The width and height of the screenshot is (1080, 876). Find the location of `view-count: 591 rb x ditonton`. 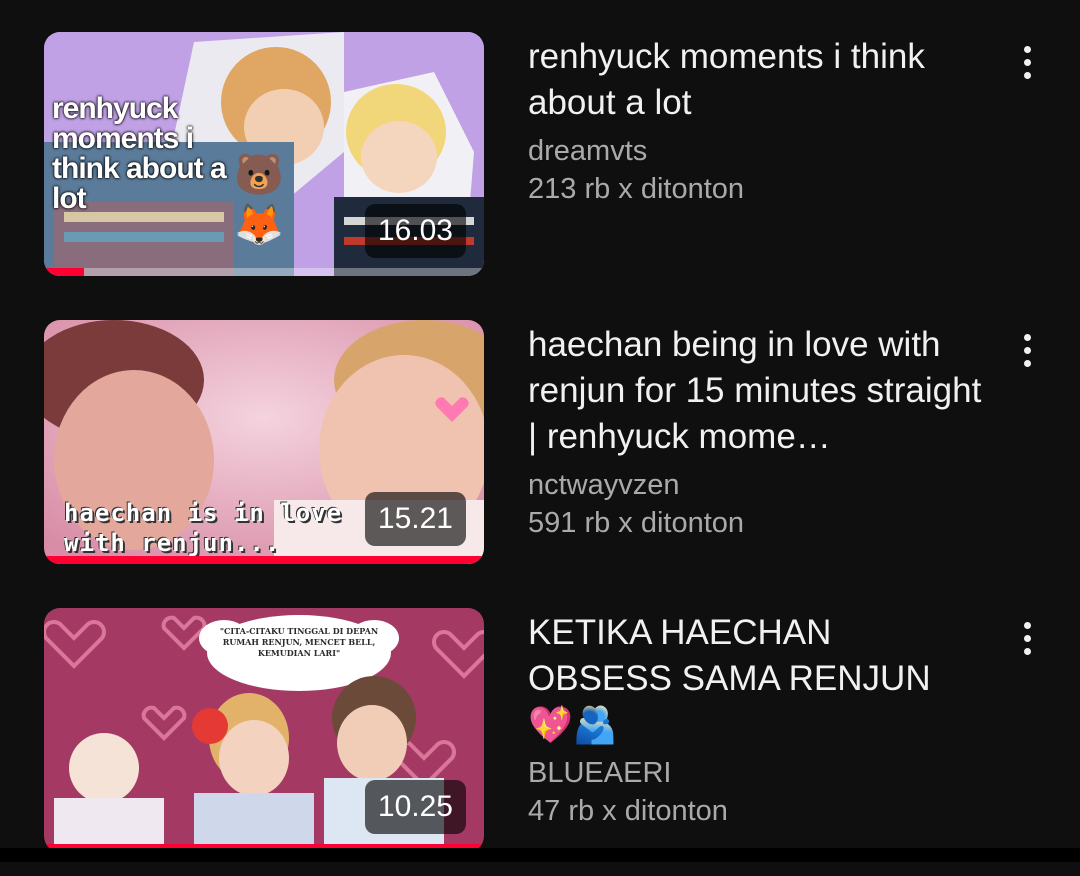

view-count: 591 rb x ditonton is located at coordinates (636, 523).